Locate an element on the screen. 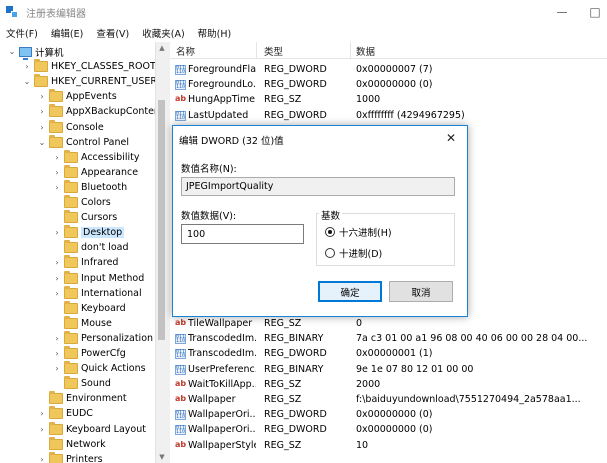  menu-help: 帮助(H) is located at coordinates (215, 33).